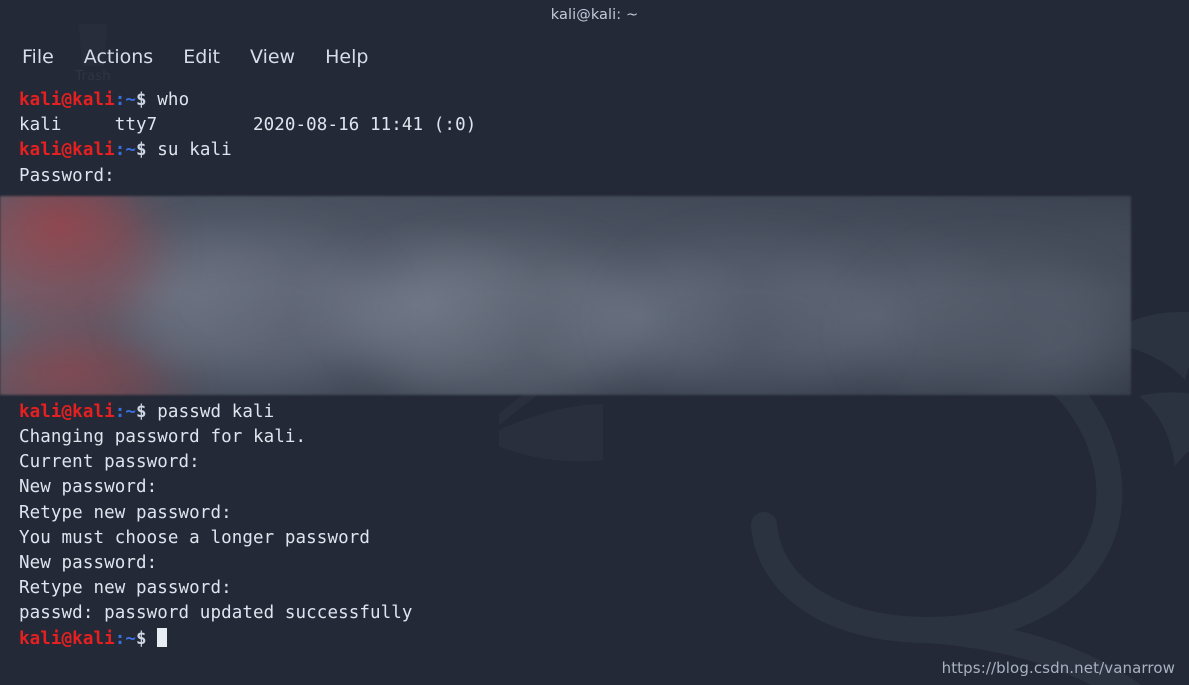 The height and width of the screenshot is (685, 1189). I want to click on terminal-line: You must choose a longer password, so click(194, 537).